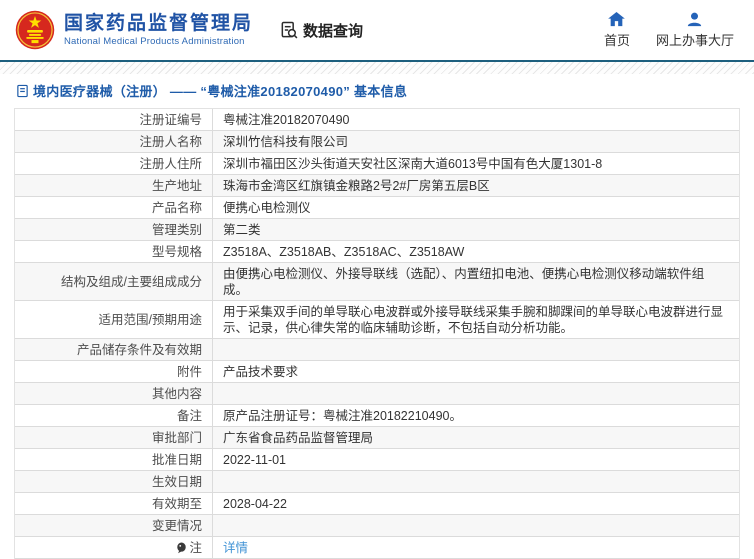  What do you see at coordinates (176, 394) in the screenshot?
I see `row-label-text: 其他内容` at bounding box center [176, 394].